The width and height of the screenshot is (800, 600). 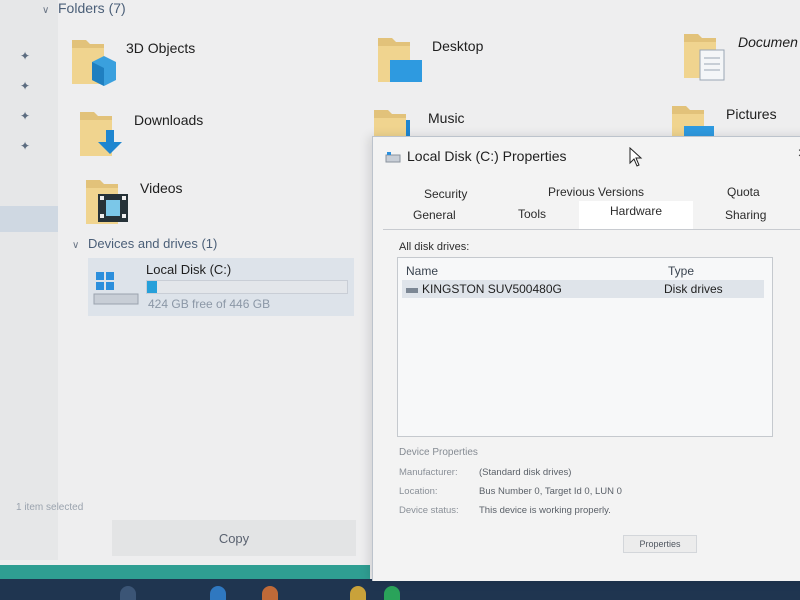 What do you see at coordinates (434, 247) in the screenshot?
I see `all-disk-drives-label: All disk drives:` at bounding box center [434, 247].